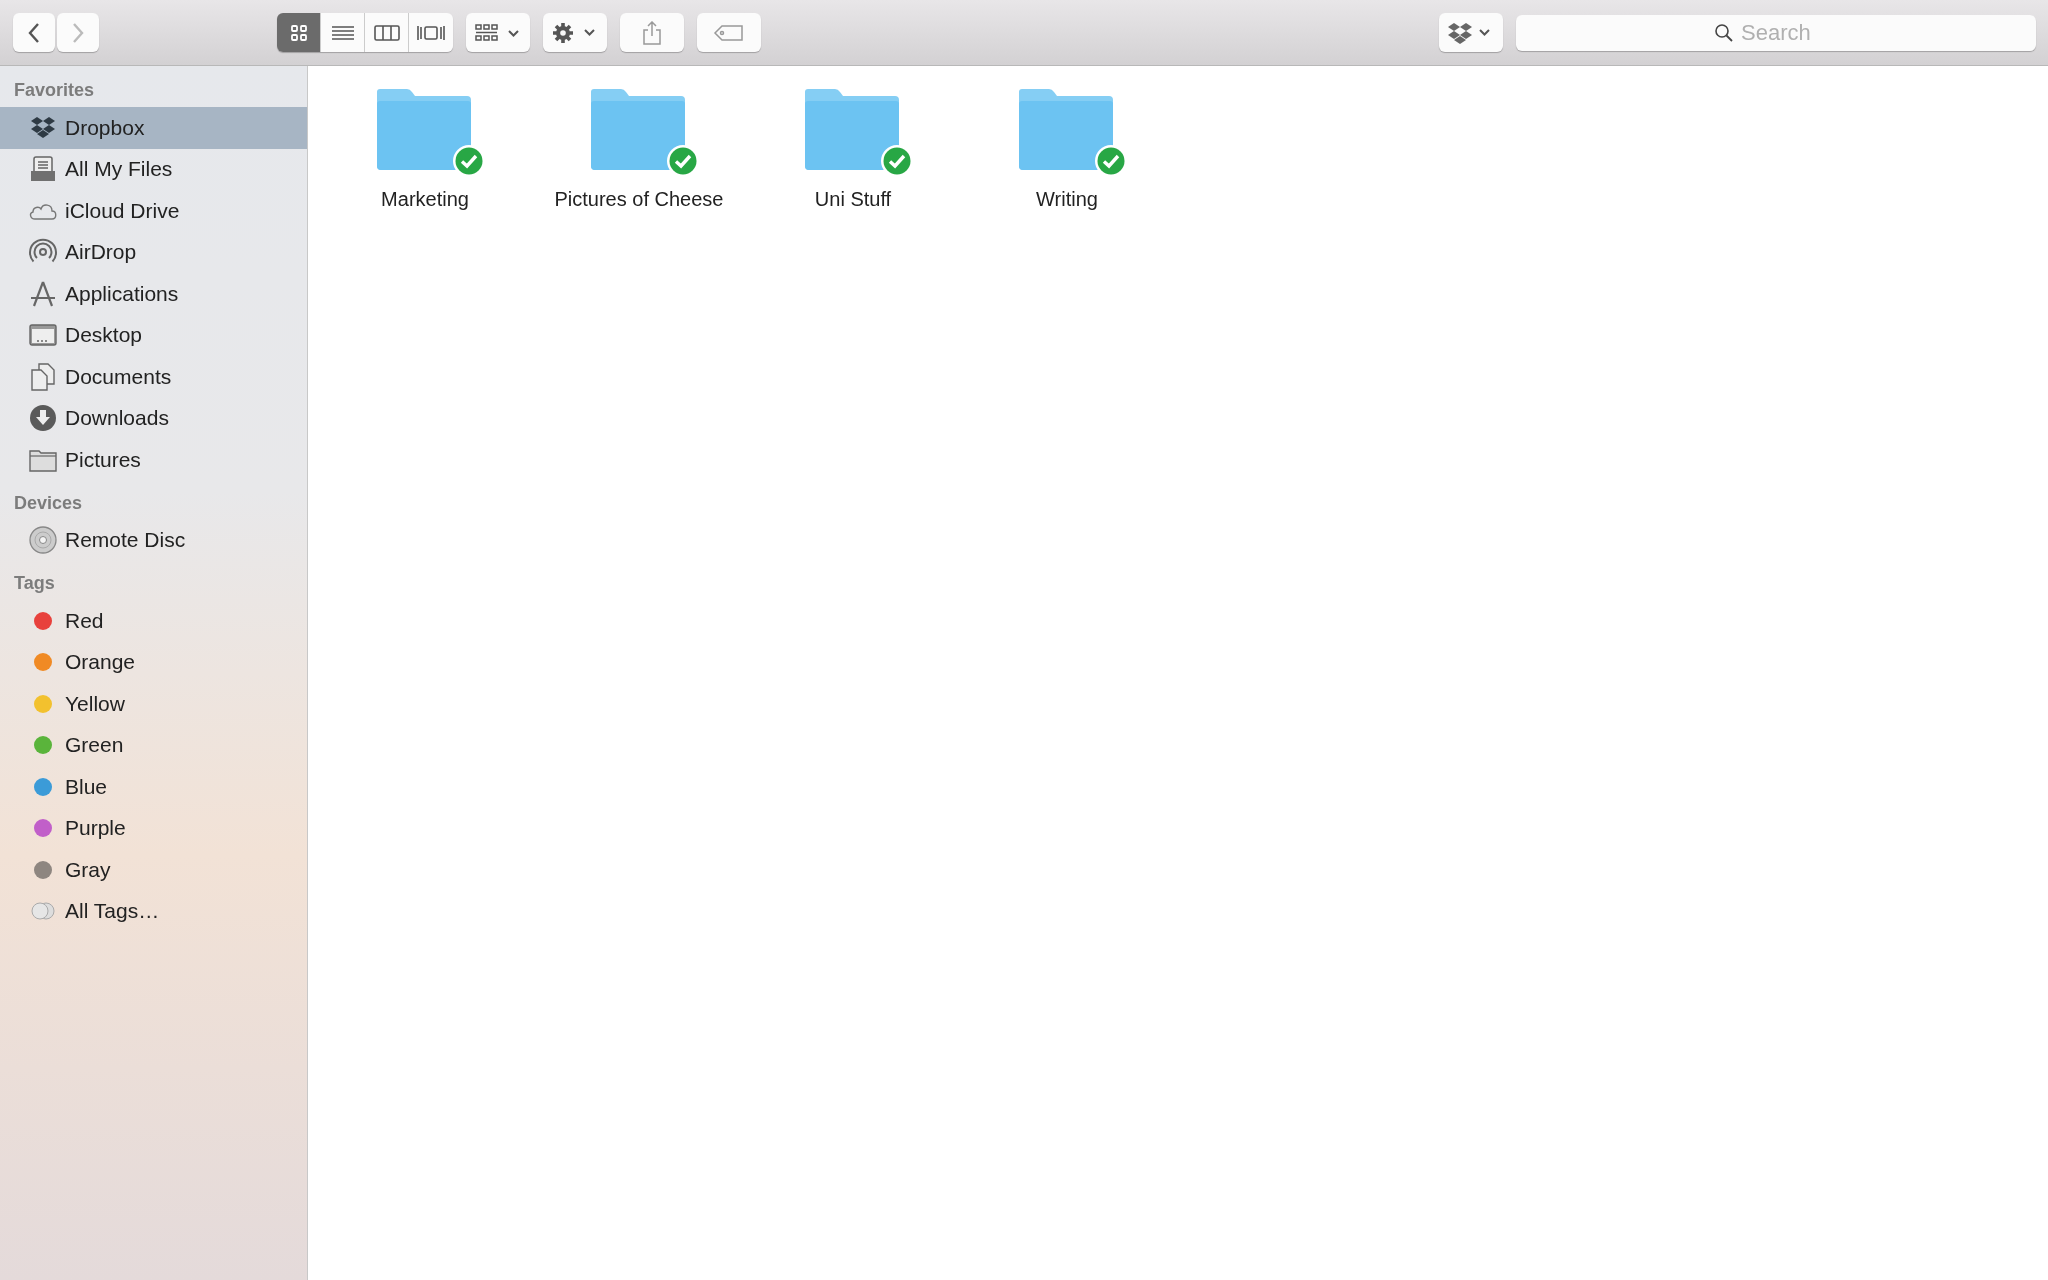 Image resolution: width=2048 pixels, height=1280 pixels. I want to click on folder-icon, so click(43, 459).